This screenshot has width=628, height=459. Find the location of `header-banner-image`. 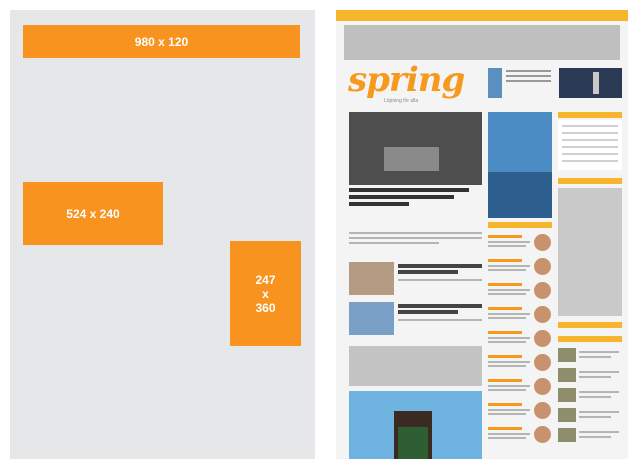

header-banner-image is located at coordinates (590, 83).